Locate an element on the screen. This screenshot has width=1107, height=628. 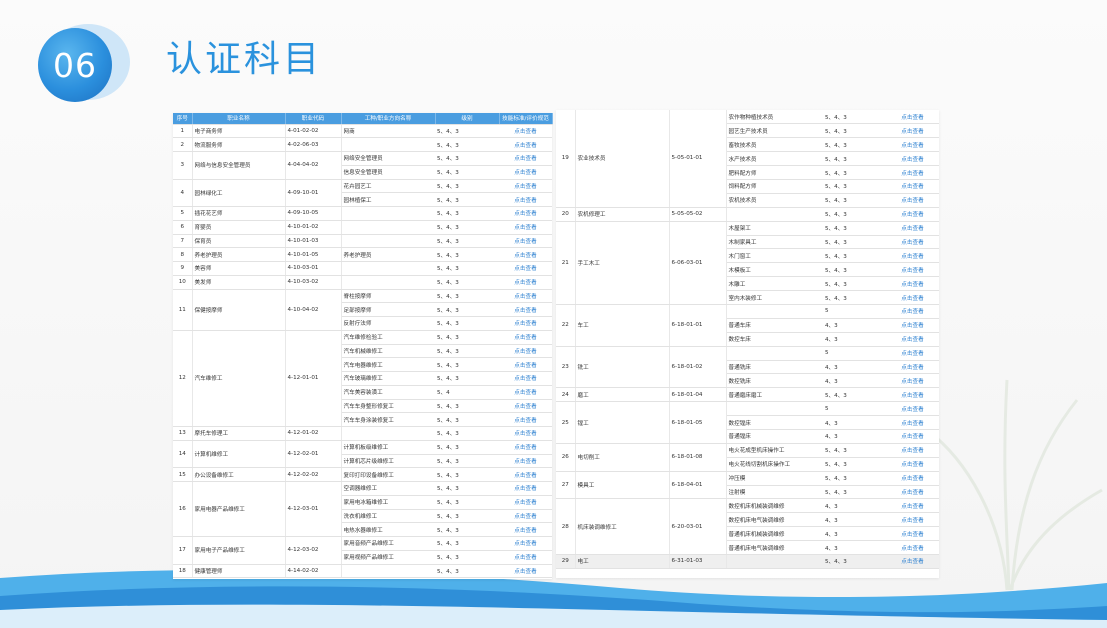
occupation-name: 电切削工 is located at coordinates (622, 457).